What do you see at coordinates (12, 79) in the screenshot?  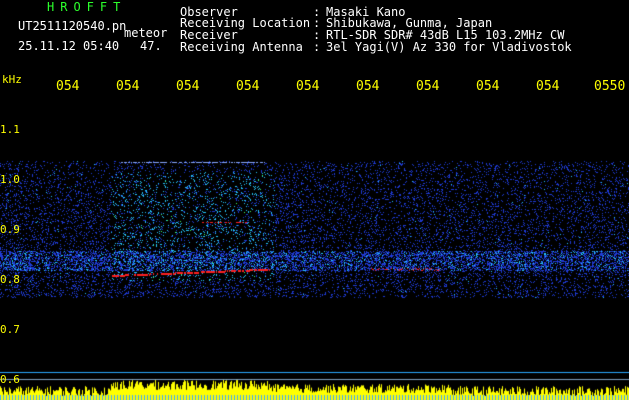 I see `freq-unit-label: kHz` at bounding box center [12, 79].